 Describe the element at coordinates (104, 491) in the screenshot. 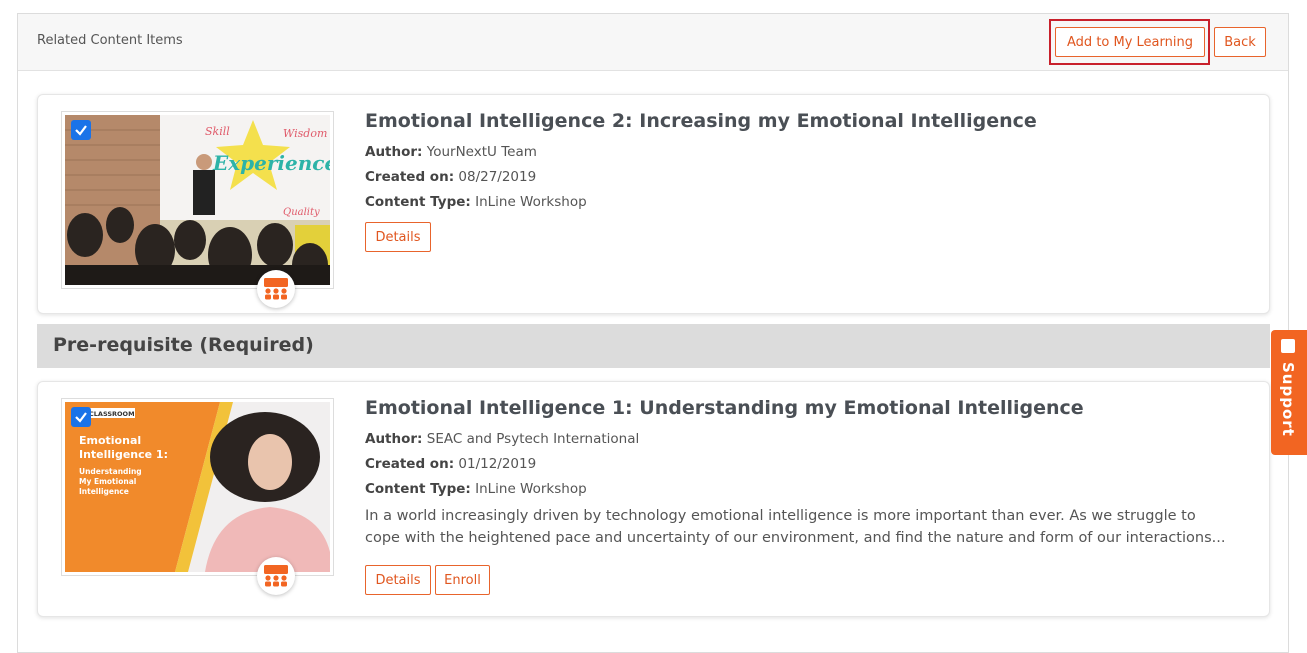

I see `svg-text: Intelligence` at that location.